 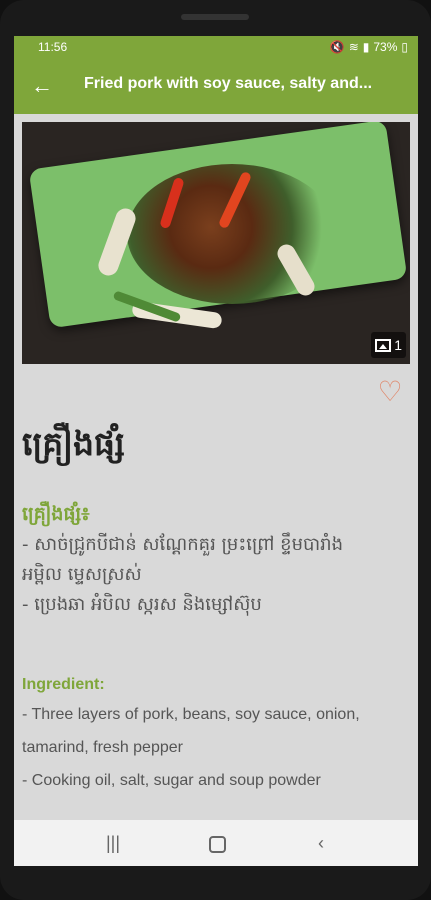 I want to click on battery-percent: 73%, so click(x=385, y=47).